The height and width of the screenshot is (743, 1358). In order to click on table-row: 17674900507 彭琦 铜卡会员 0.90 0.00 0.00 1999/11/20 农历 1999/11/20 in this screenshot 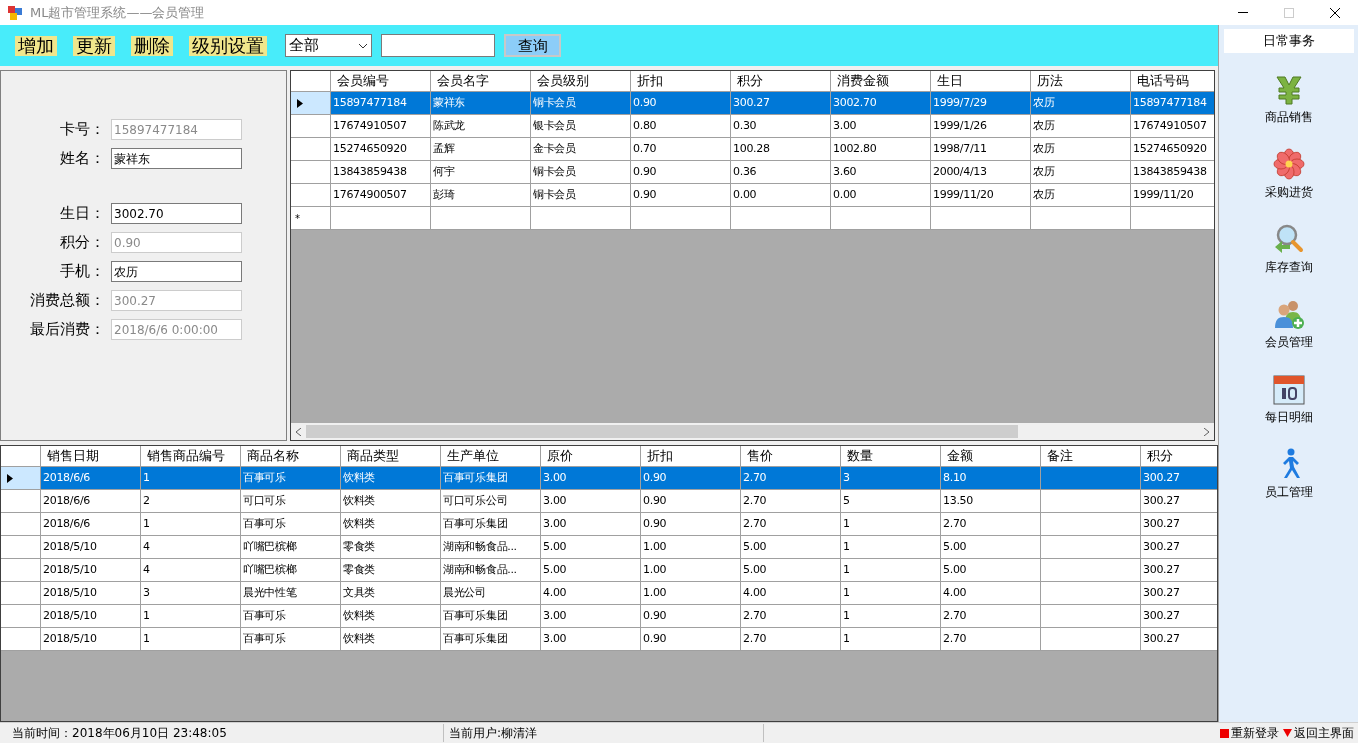, I will do `click(752, 195)`.